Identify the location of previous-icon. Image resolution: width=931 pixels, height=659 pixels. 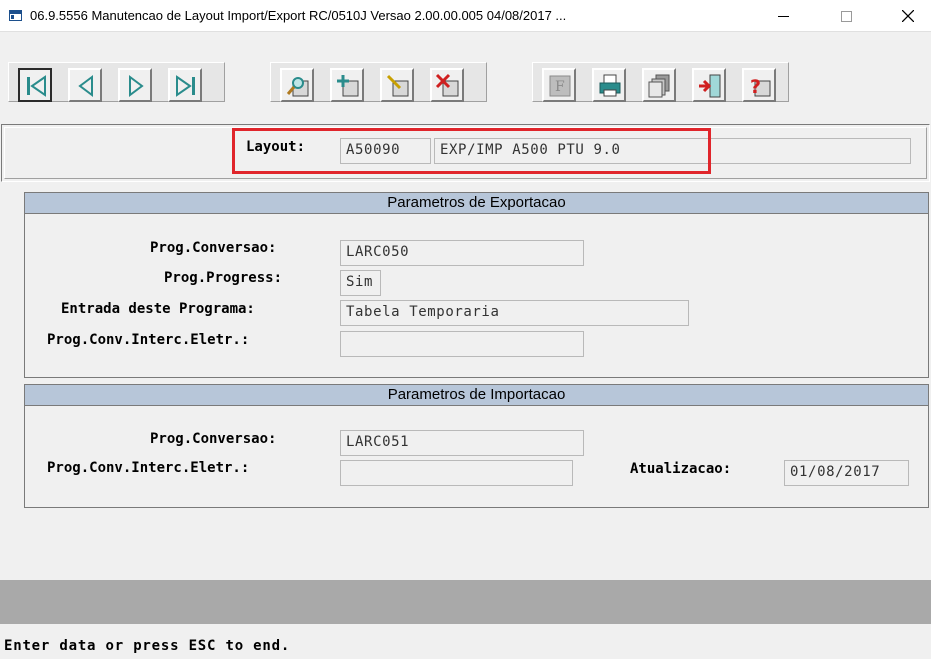
(85, 86).